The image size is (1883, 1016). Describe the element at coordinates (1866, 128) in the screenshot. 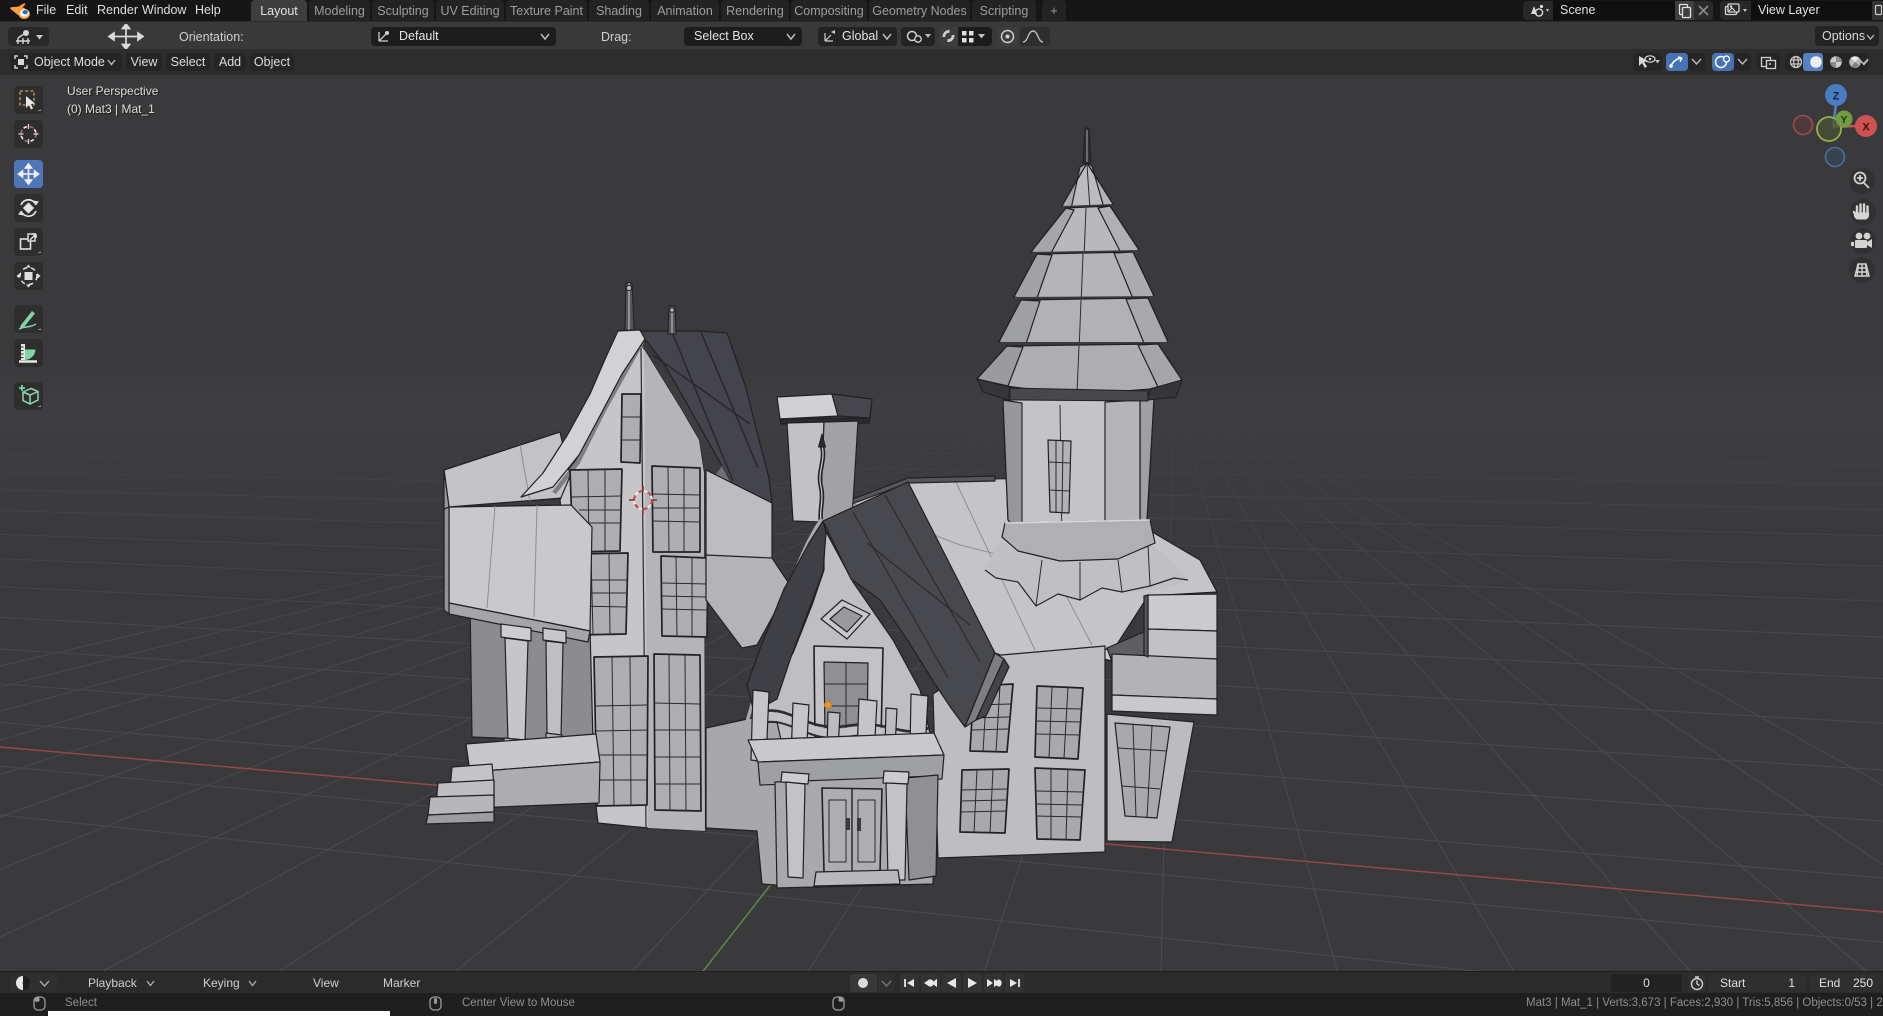

I see `svg-text: X` at that location.